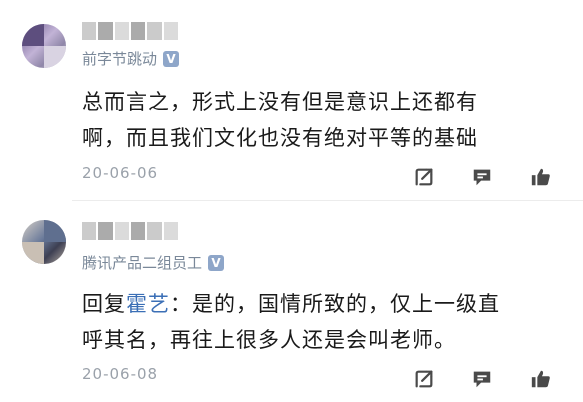 Image resolution: width=583 pixels, height=402 pixels. What do you see at coordinates (280, 138) in the screenshot?
I see `comment-line: 啊，而且我们文化也没有绝对平等的基础` at bounding box center [280, 138].